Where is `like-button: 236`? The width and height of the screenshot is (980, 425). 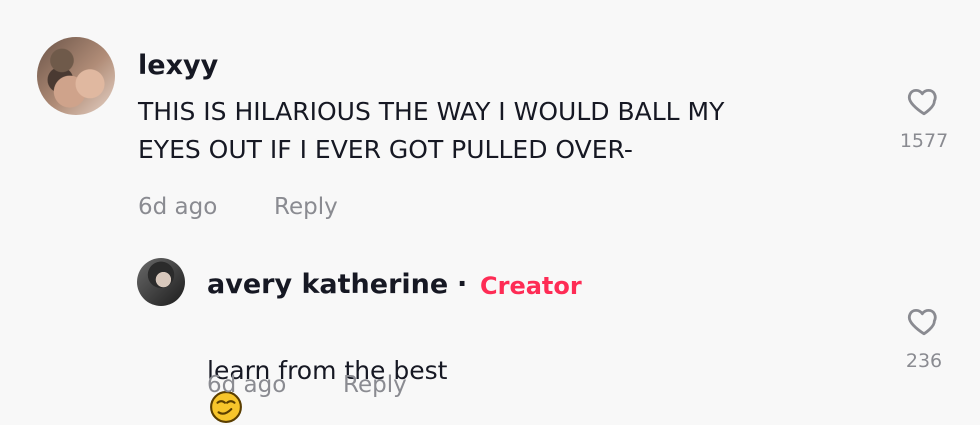
like-button: 236 is located at coordinates (924, 338).